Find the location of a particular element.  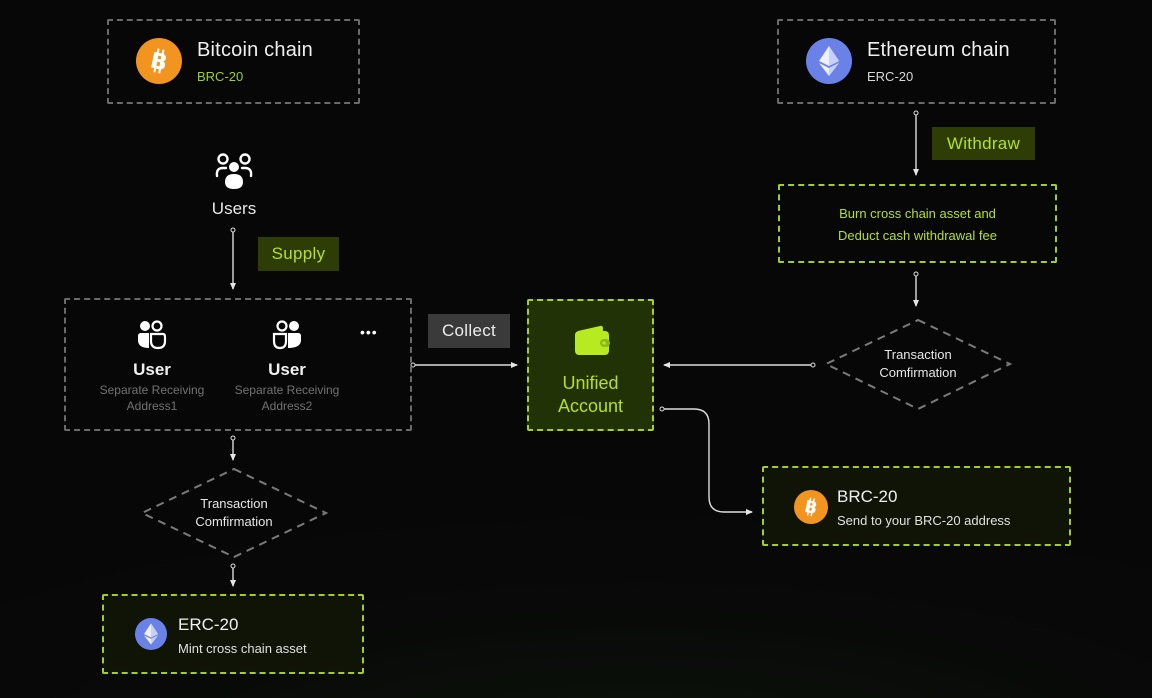

erc20-mint-node: ERC-20 Mint cross chain asset is located at coordinates (233, 634).